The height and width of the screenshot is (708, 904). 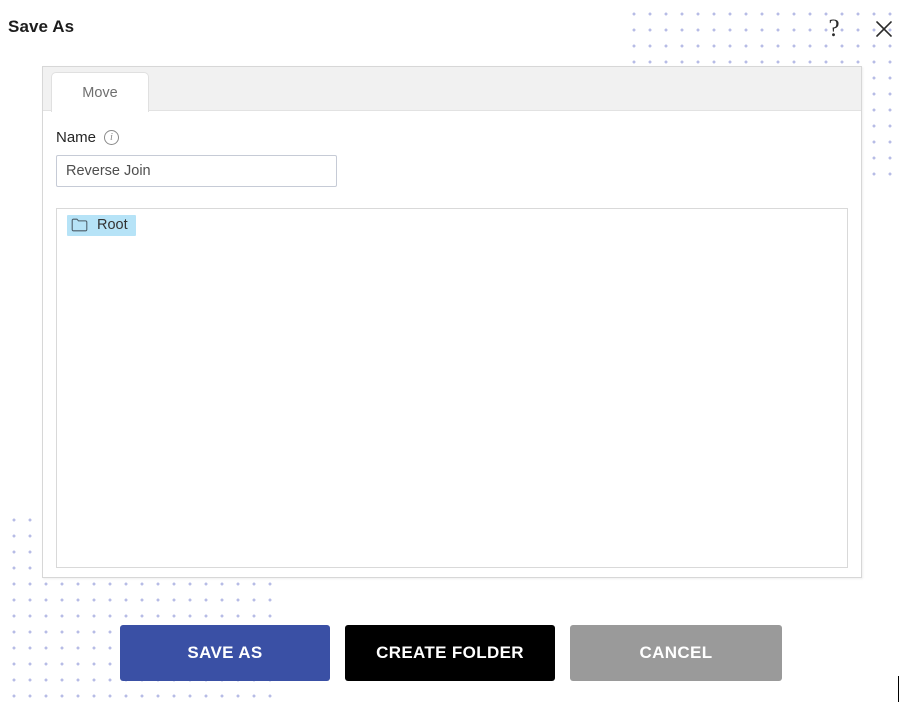 What do you see at coordinates (452, 137) in the screenshot?
I see `name-field-label-row: Name i` at bounding box center [452, 137].